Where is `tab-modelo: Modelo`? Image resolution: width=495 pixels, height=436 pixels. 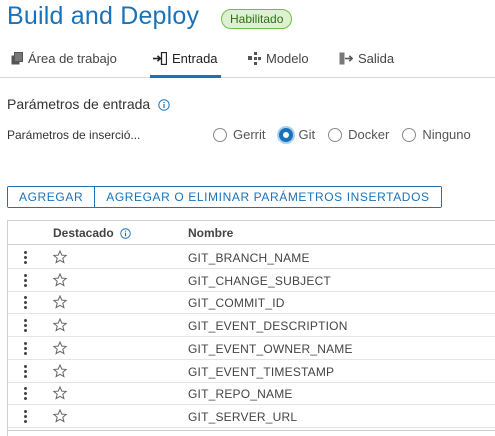
tab-modelo: Modelo is located at coordinates (278, 58).